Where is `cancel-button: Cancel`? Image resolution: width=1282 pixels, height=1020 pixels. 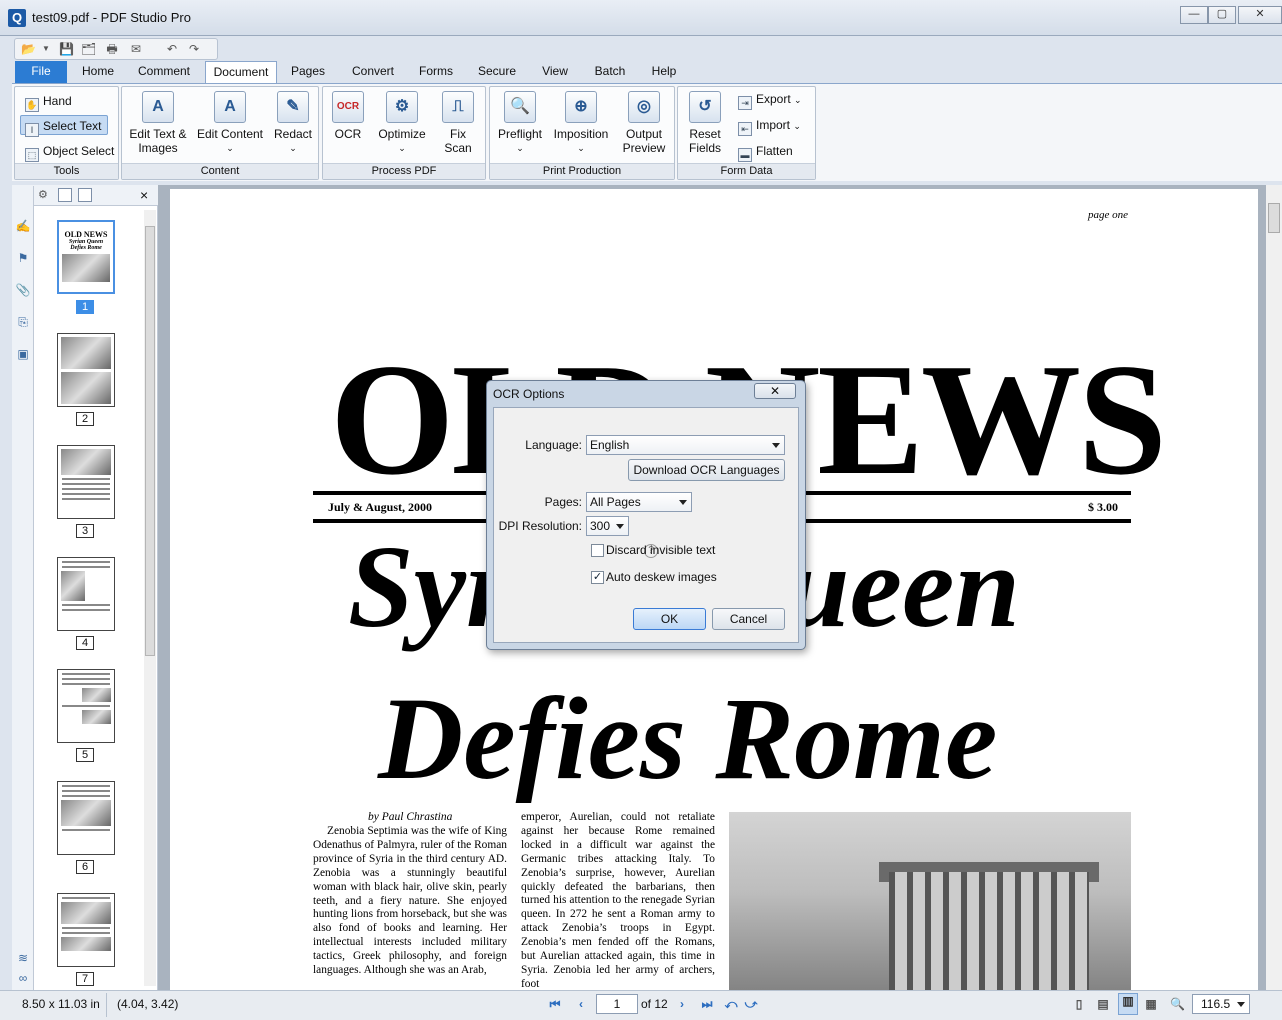 cancel-button: Cancel is located at coordinates (748, 619).